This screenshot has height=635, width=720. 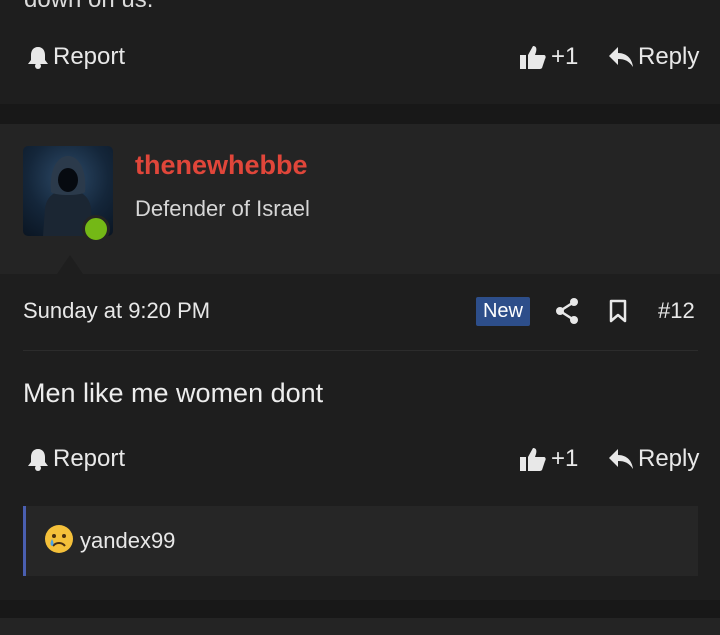 What do you see at coordinates (676, 311) in the screenshot?
I see `post-number: #12` at bounding box center [676, 311].